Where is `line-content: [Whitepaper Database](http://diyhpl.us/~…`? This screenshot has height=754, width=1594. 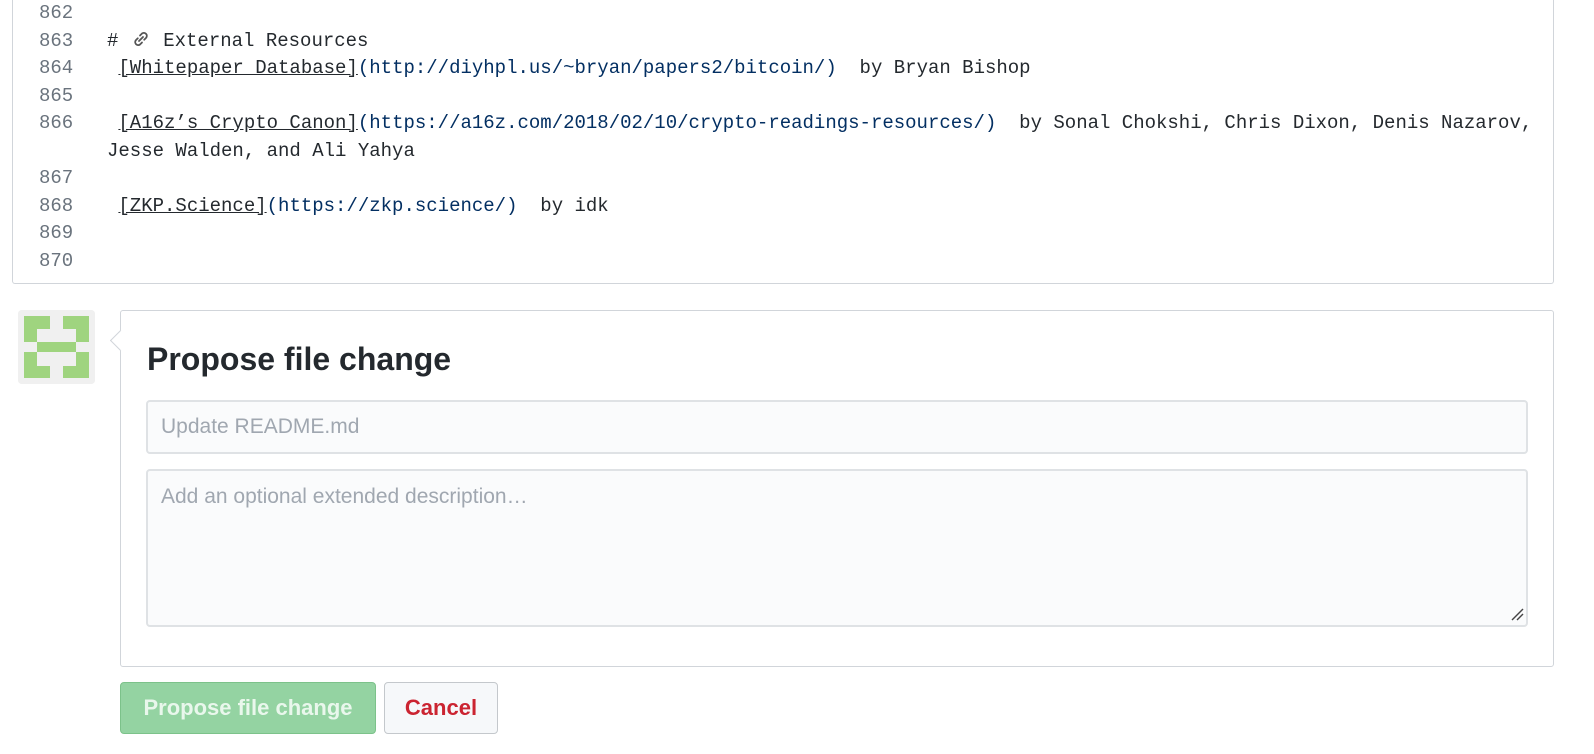 line-content: [Whitepaper Database](http://diyhpl.us/~… is located at coordinates (830, 69).